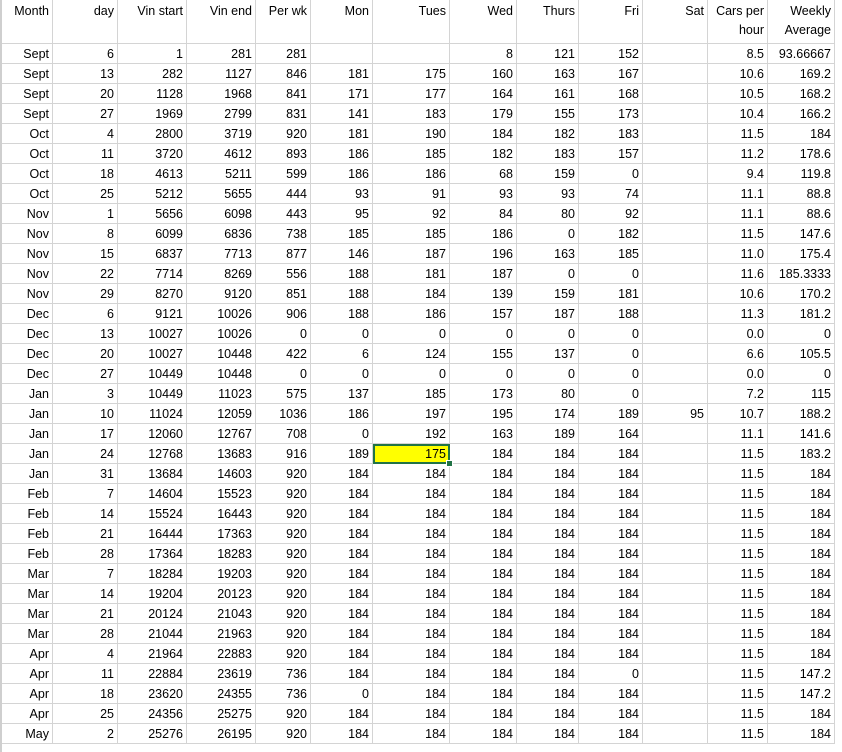 The width and height of the screenshot is (842, 752). Describe the element at coordinates (85, 454) in the screenshot. I see `table-cell: 24` at that location.